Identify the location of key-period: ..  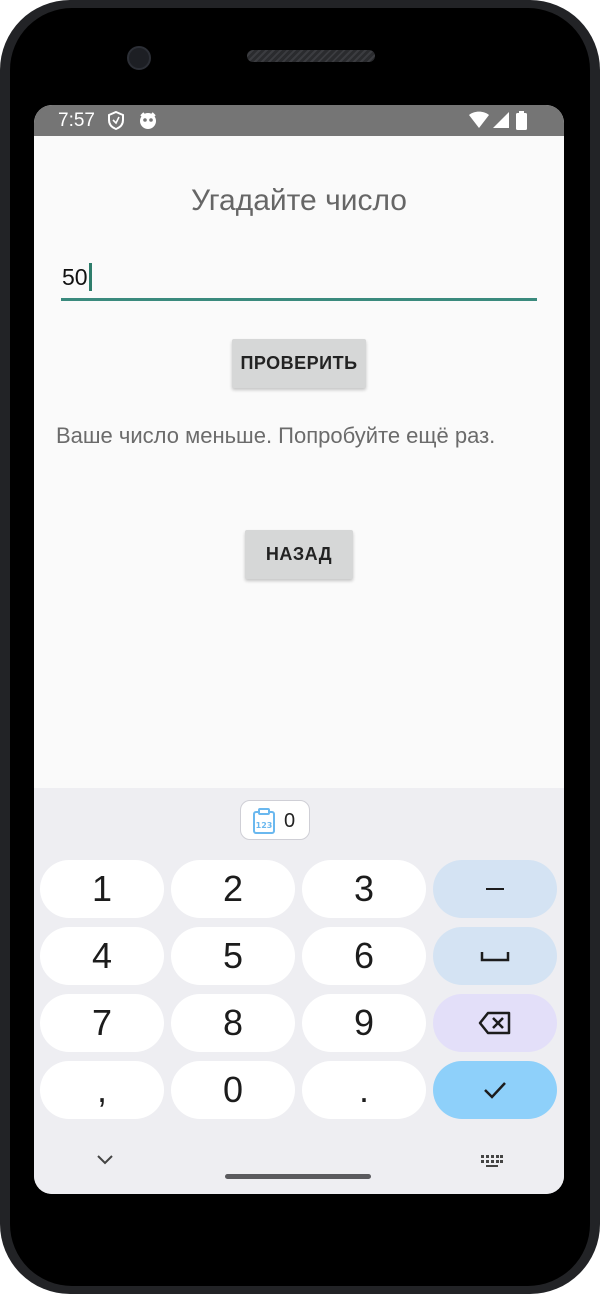
(364, 1090).